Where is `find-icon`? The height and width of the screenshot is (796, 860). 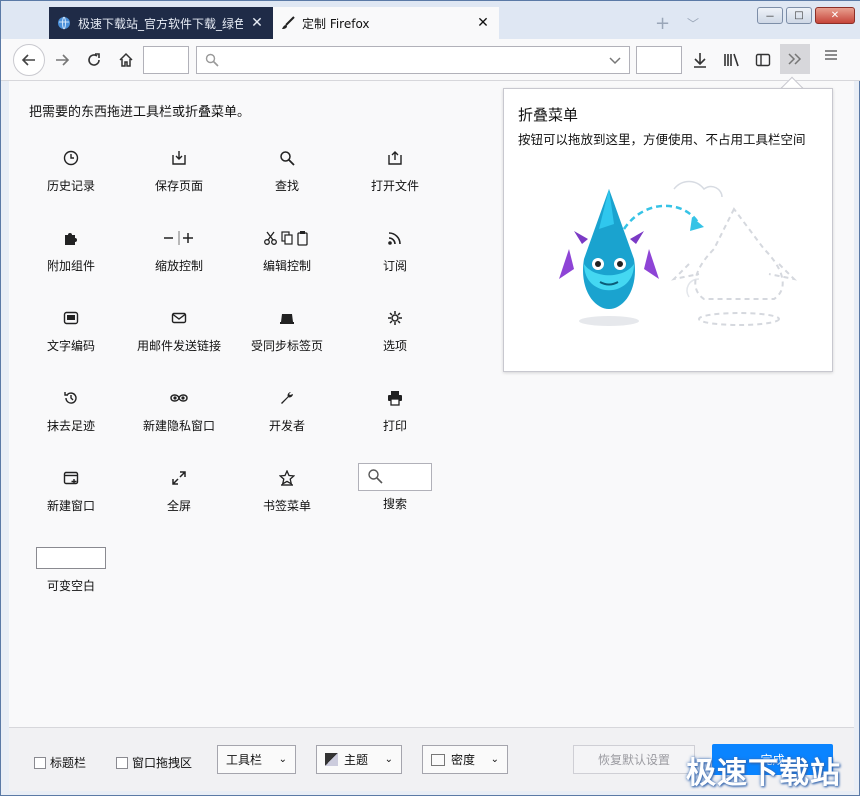 find-icon is located at coordinates (287, 158).